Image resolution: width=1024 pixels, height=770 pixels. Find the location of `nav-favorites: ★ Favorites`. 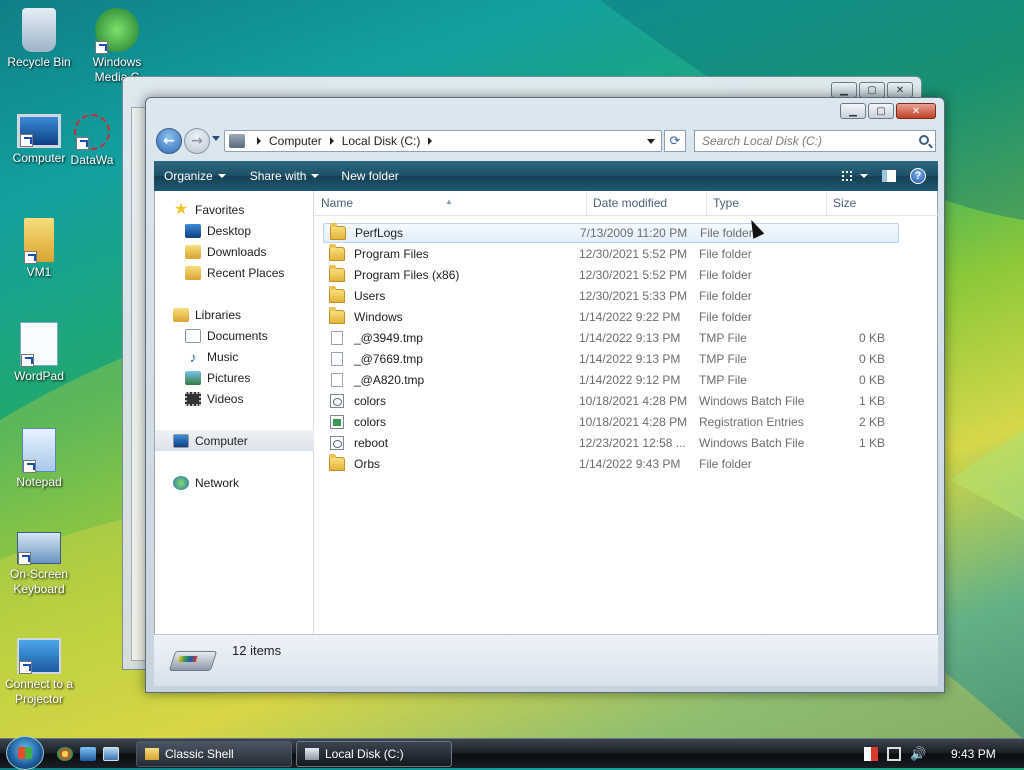

nav-favorites: ★ Favorites is located at coordinates (234, 209).